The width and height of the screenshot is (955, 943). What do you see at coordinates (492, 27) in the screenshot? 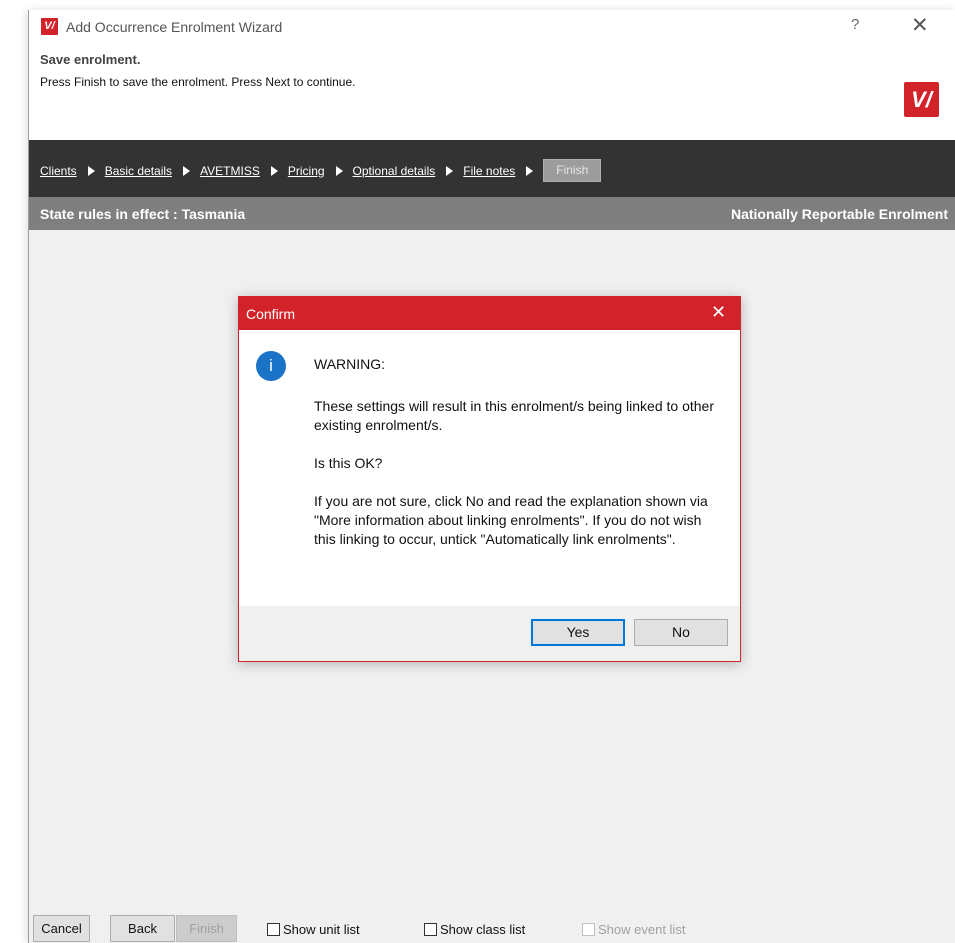
I see `title-bar: V/ Add Occurrence Enrolment Wizard ? ✕` at bounding box center [492, 27].